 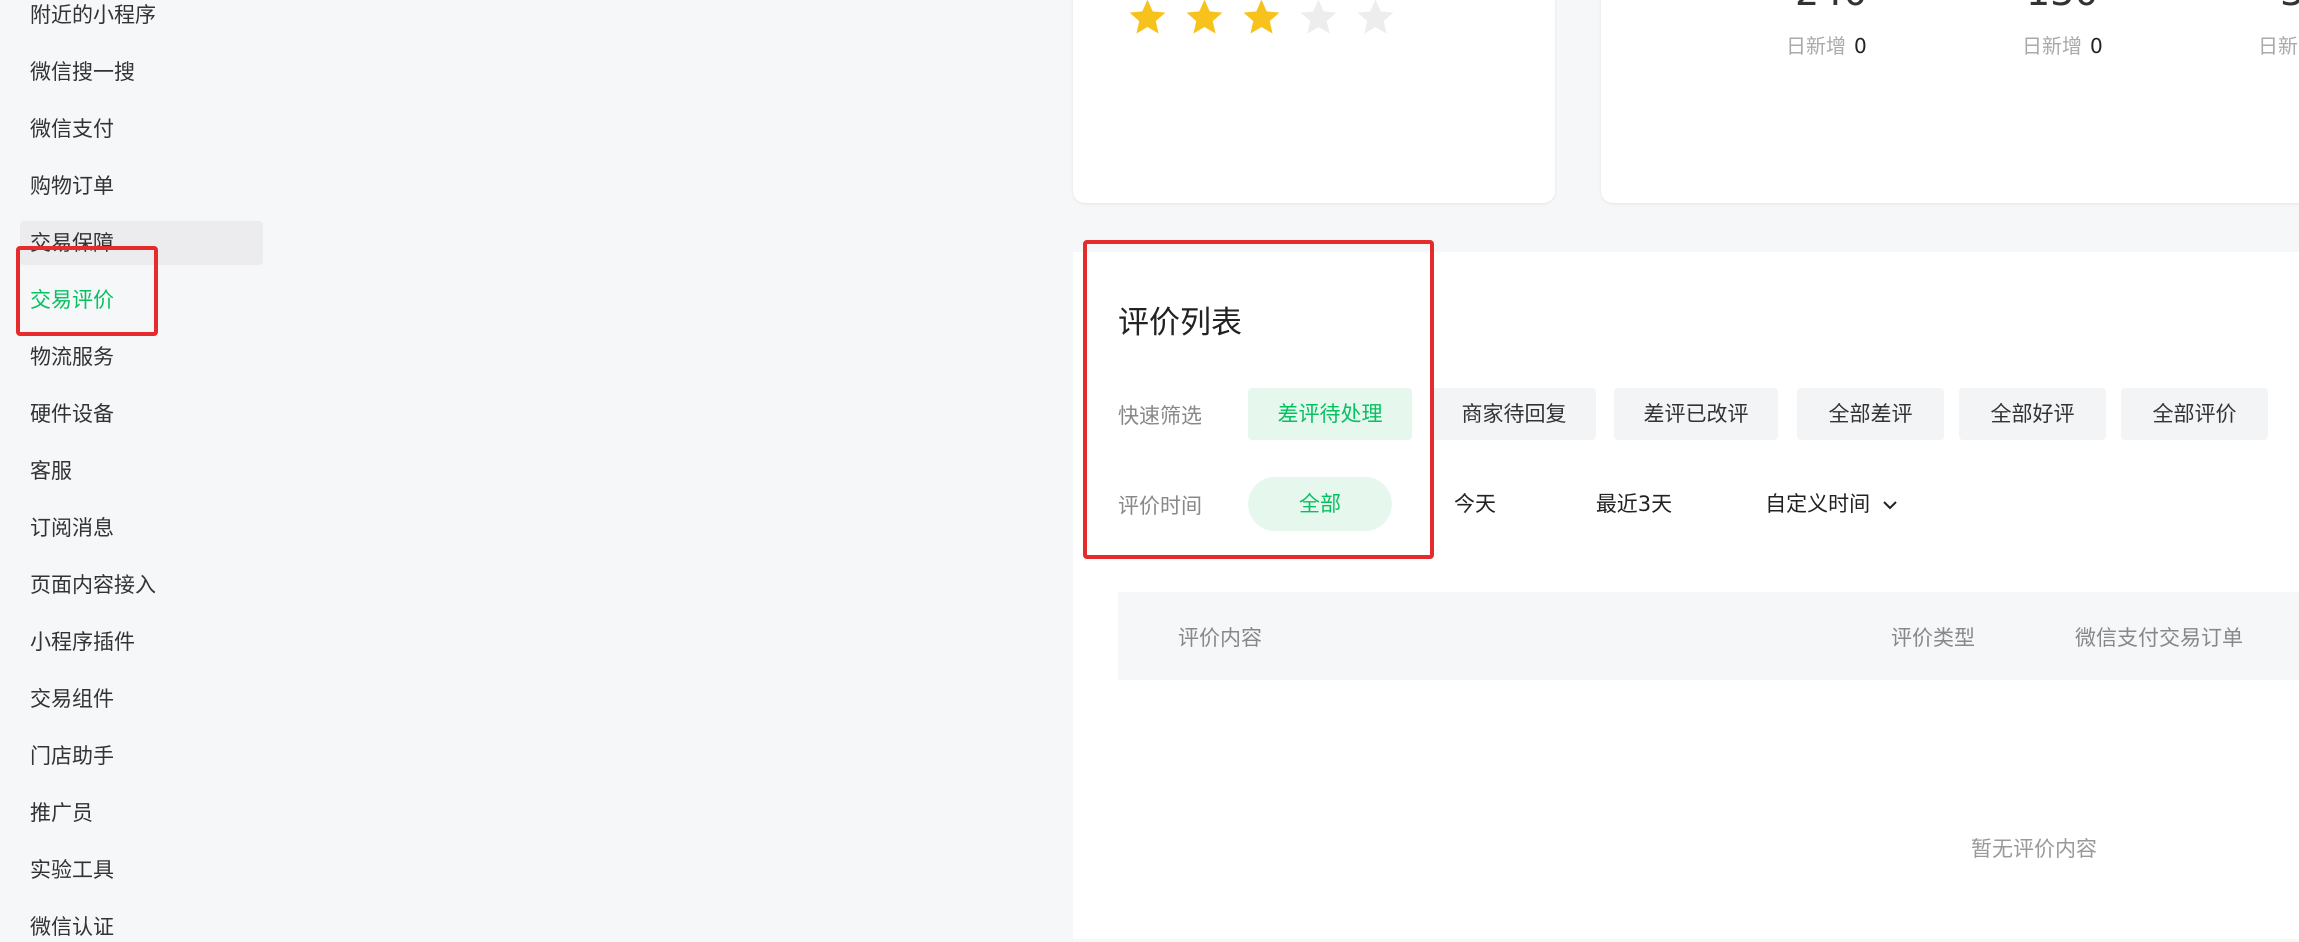 I want to click on table-header: 评价内容 评价类型 微信支付交易订单, so click(x=1708, y=636).